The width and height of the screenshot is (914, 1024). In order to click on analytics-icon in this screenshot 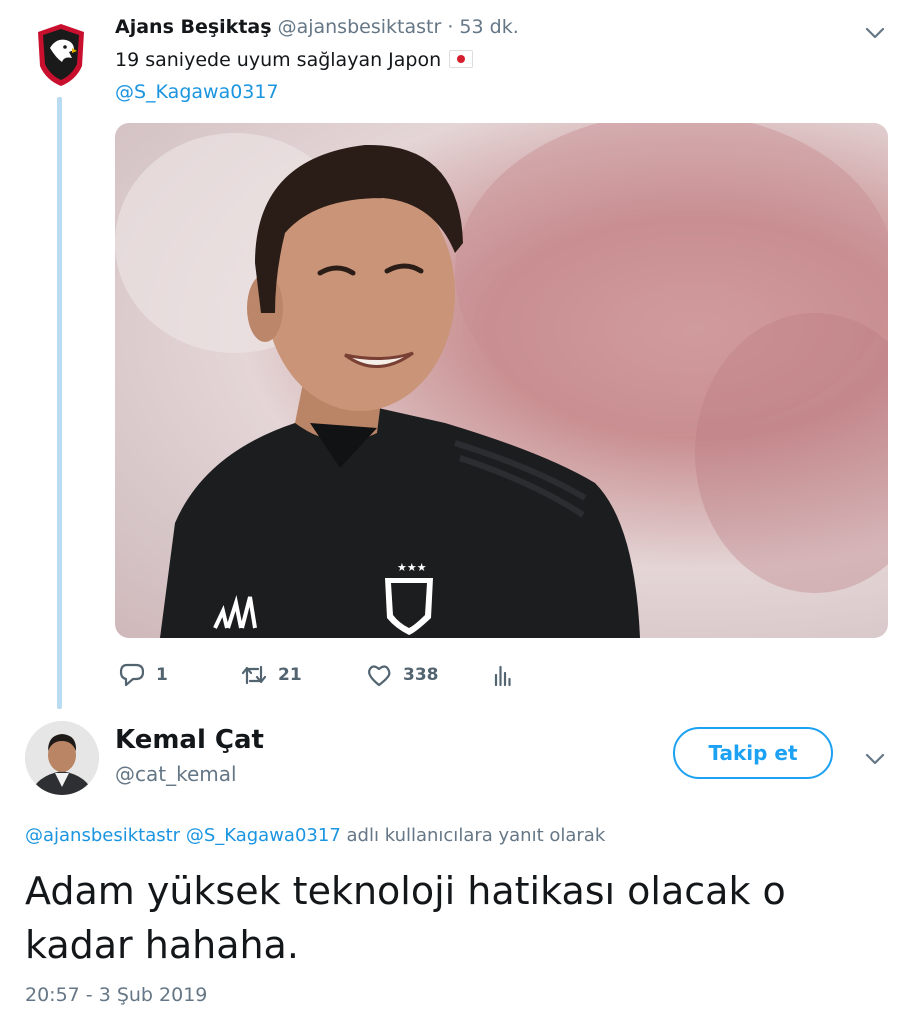, I will do `click(502, 676)`.